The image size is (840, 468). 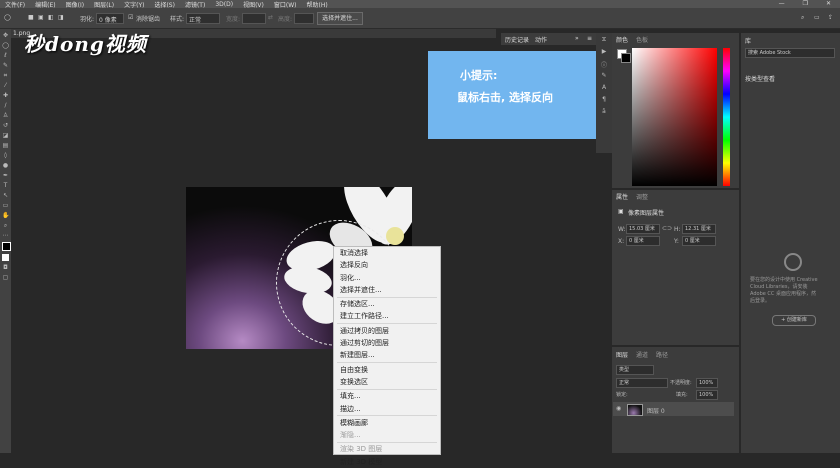 I want to click on swap-icon: ⇄, so click(x=270, y=17).